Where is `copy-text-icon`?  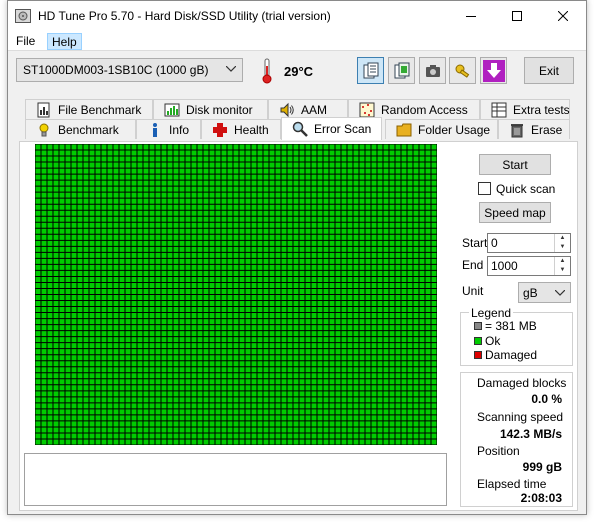
copy-text-icon is located at coordinates (370, 70).